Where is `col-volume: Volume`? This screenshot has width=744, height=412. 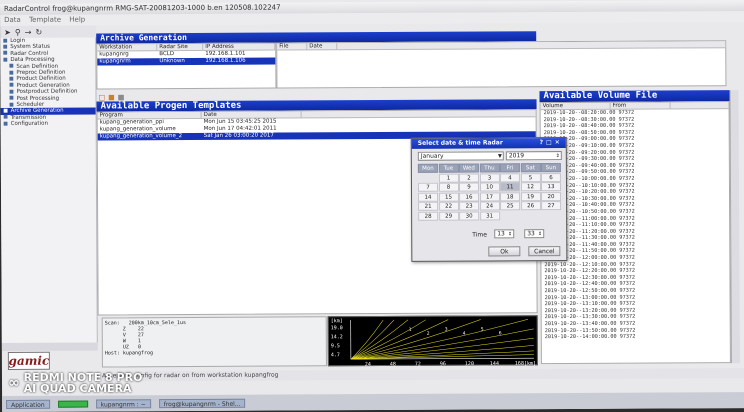 col-volume: Volume is located at coordinates (575, 106).